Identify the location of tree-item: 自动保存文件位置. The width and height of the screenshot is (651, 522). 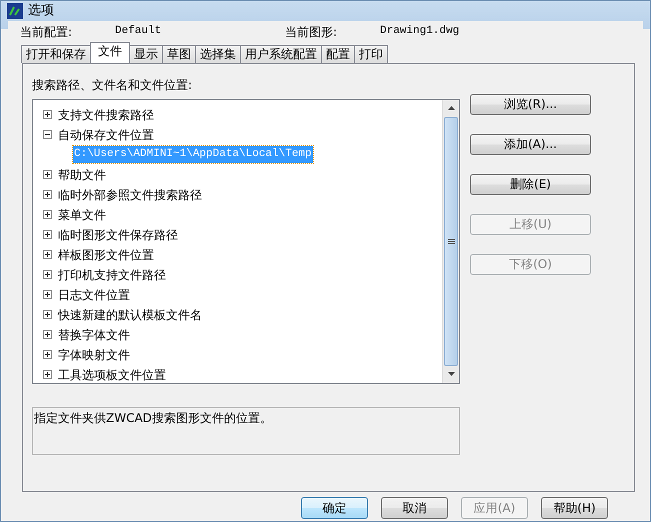
(106, 135).